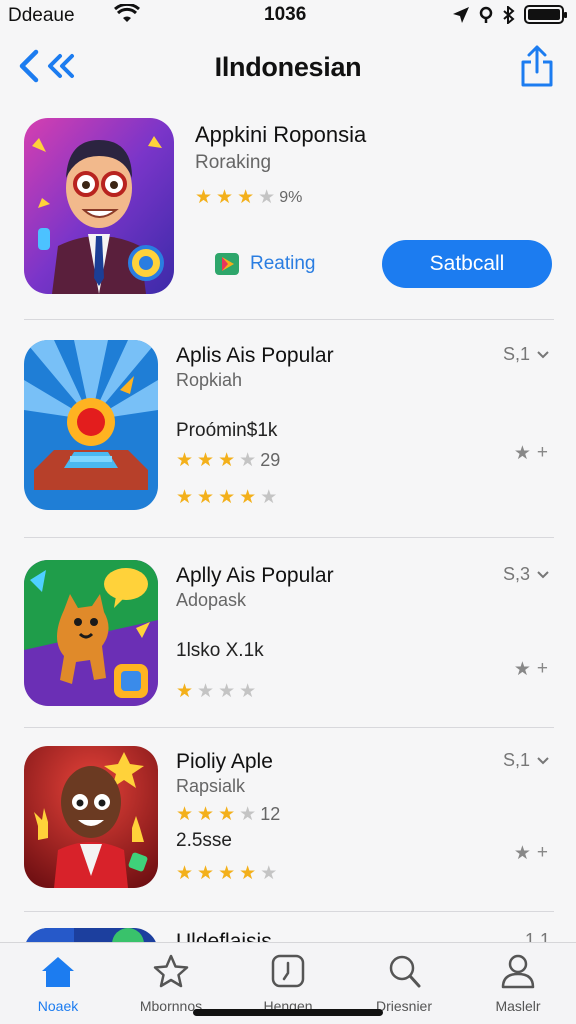 This screenshot has height=1024, width=576. What do you see at coordinates (227, 430) in the screenshot?
I see `app-downloads: Proómin$1k` at bounding box center [227, 430].